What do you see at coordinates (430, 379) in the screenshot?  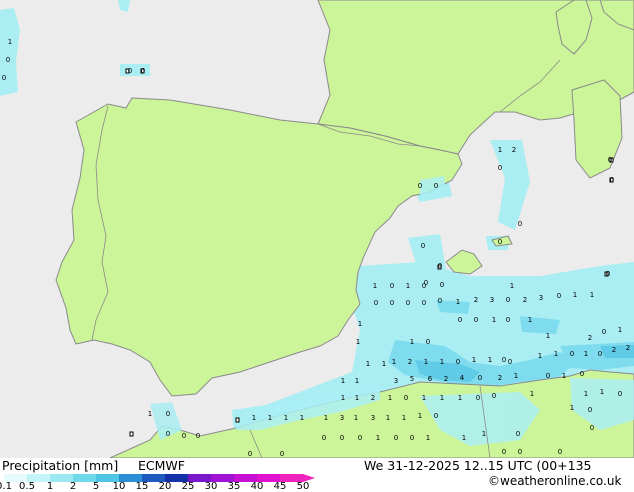 I see `precip-value-label: 6` at bounding box center [430, 379].